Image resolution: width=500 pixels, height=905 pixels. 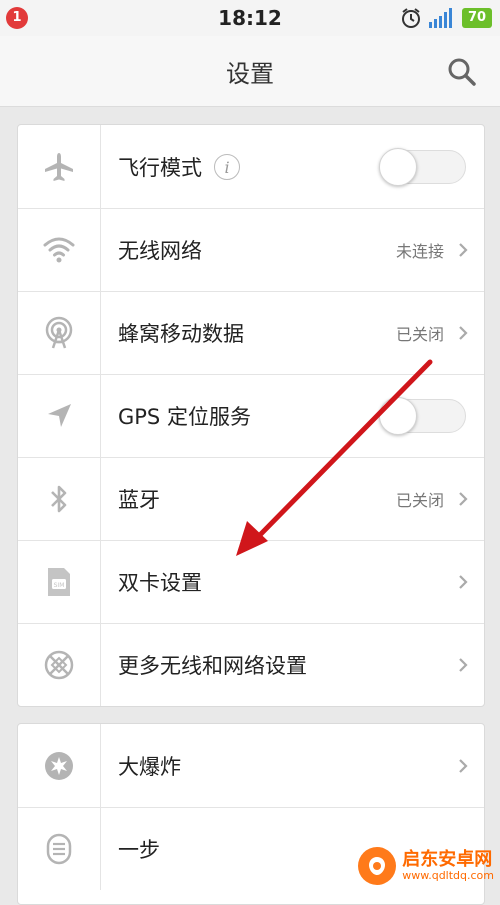 What do you see at coordinates (59, 585) in the screenshot?
I see `svg-text: SIM` at bounding box center [59, 585].